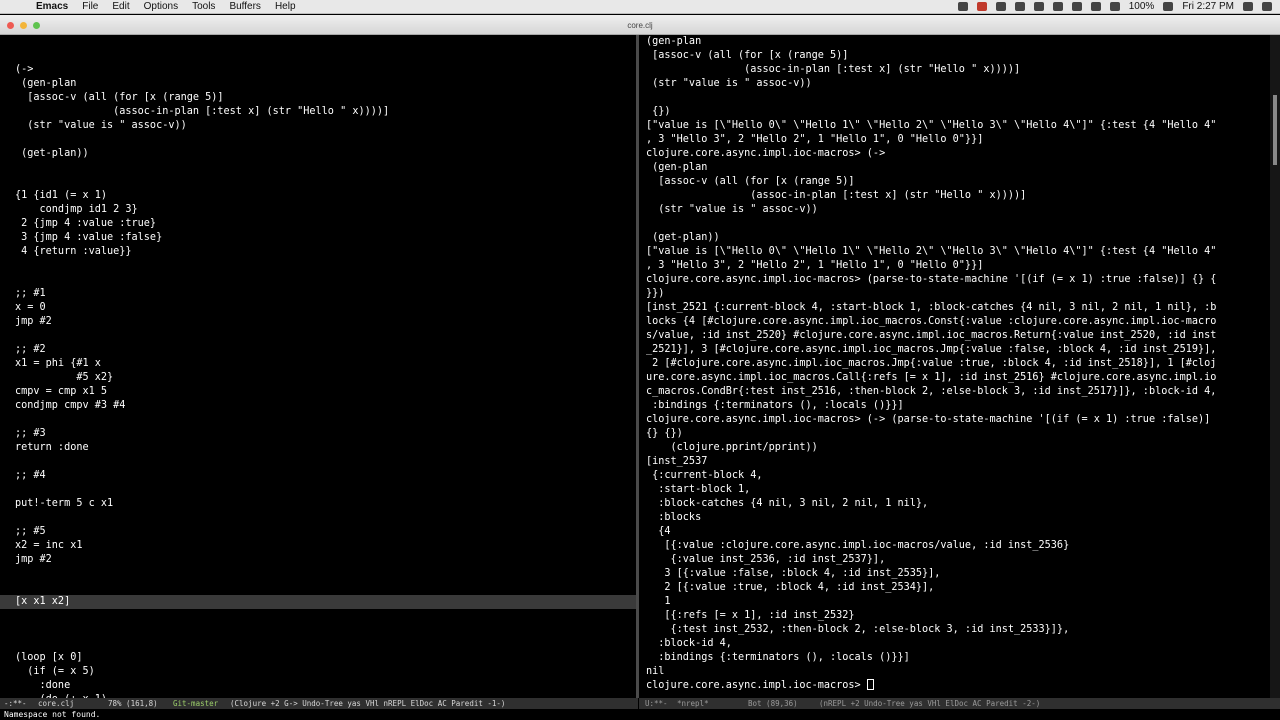  What do you see at coordinates (1038, 6) in the screenshot?
I see `display-icon` at bounding box center [1038, 6].